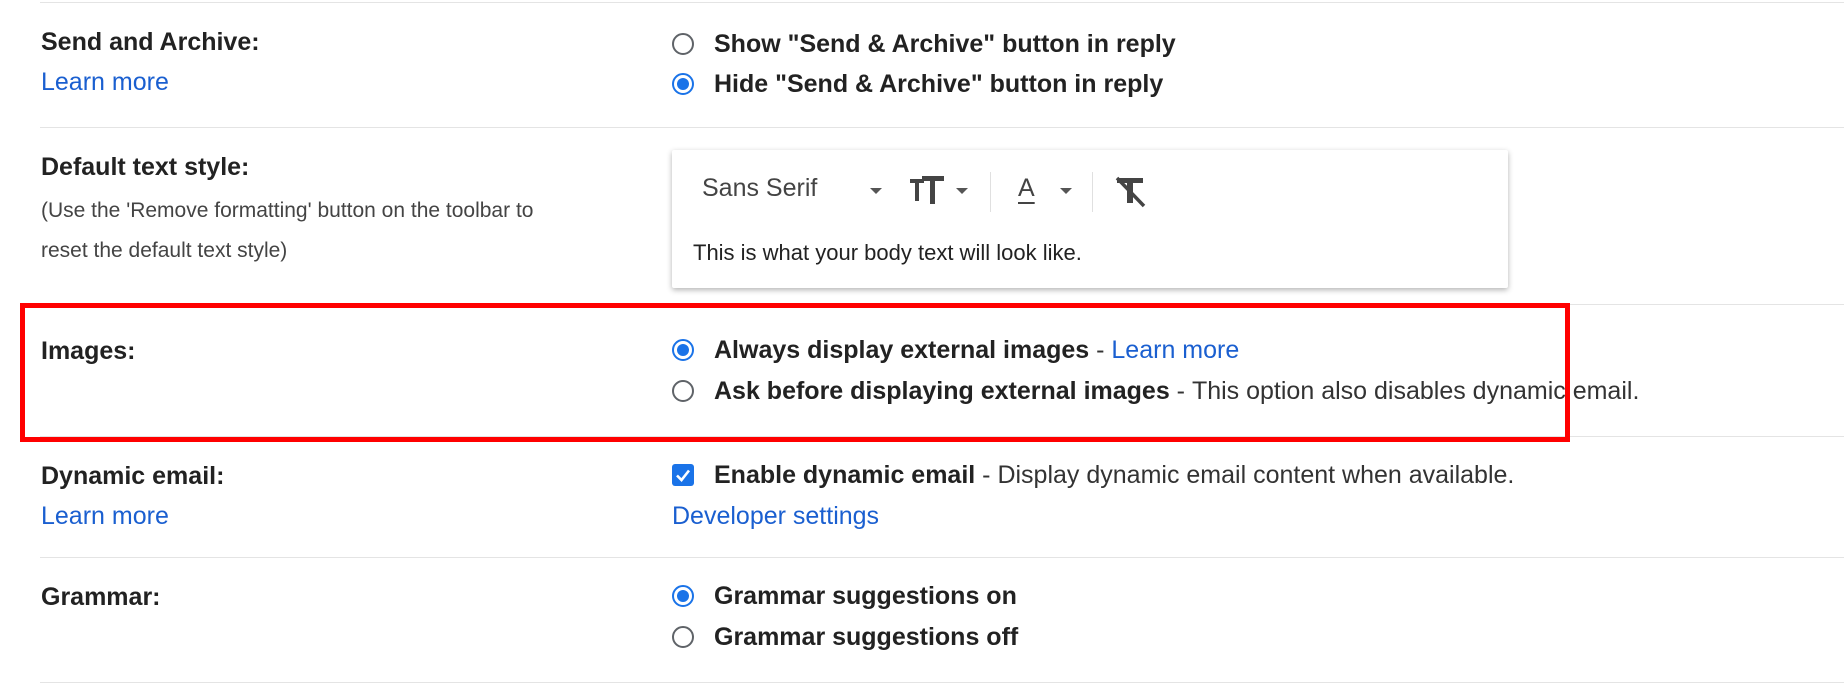 Image resolution: width=1844 pixels, height=687 pixels. Describe the element at coordinates (876, 191) in the screenshot. I see `font-family-caret-icon` at that location.